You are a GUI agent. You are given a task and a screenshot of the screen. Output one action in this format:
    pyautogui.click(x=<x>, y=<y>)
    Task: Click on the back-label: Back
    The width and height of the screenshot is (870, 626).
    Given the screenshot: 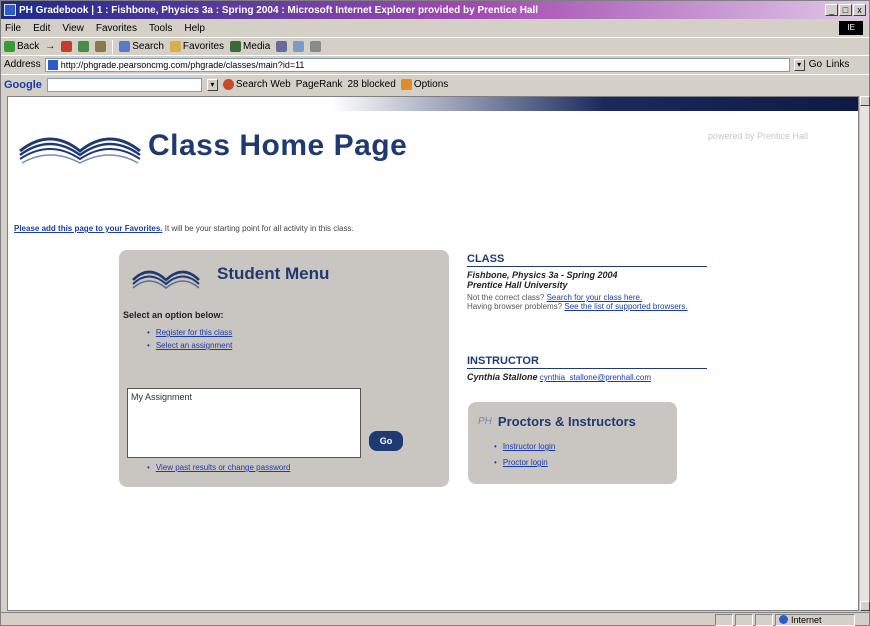 What is the action you would take?
    pyautogui.click(x=28, y=46)
    